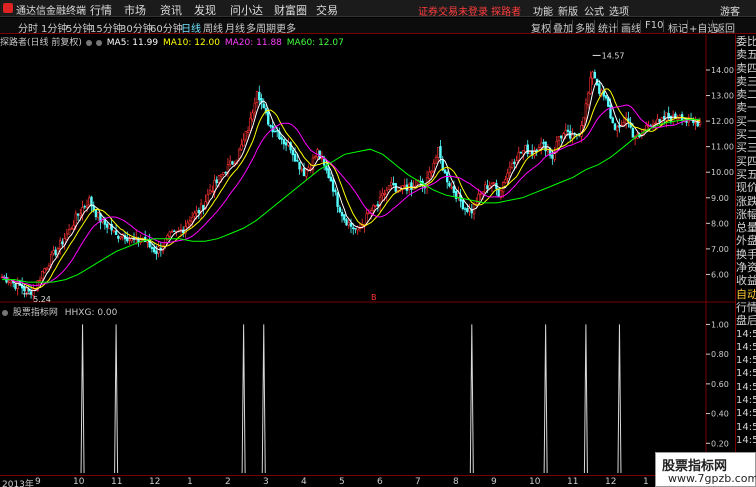 The width and height of the screenshot is (756, 487). Describe the element at coordinates (746, 161) in the screenshot. I see `quote-label: 买四` at that location.